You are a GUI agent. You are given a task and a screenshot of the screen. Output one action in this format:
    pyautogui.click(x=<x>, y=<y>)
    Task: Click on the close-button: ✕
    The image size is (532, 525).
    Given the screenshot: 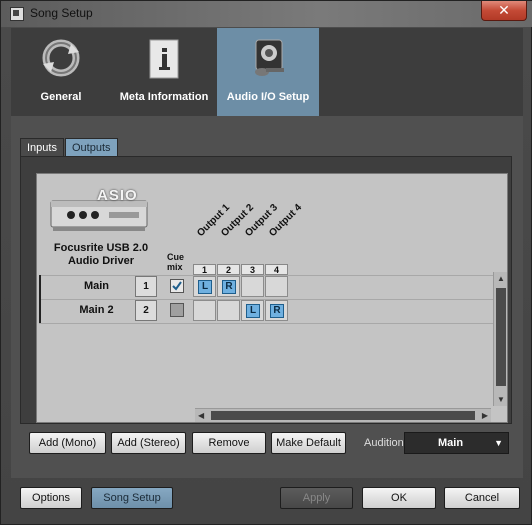 What is the action you would take?
    pyautogui.click(x=504, y=11)
    